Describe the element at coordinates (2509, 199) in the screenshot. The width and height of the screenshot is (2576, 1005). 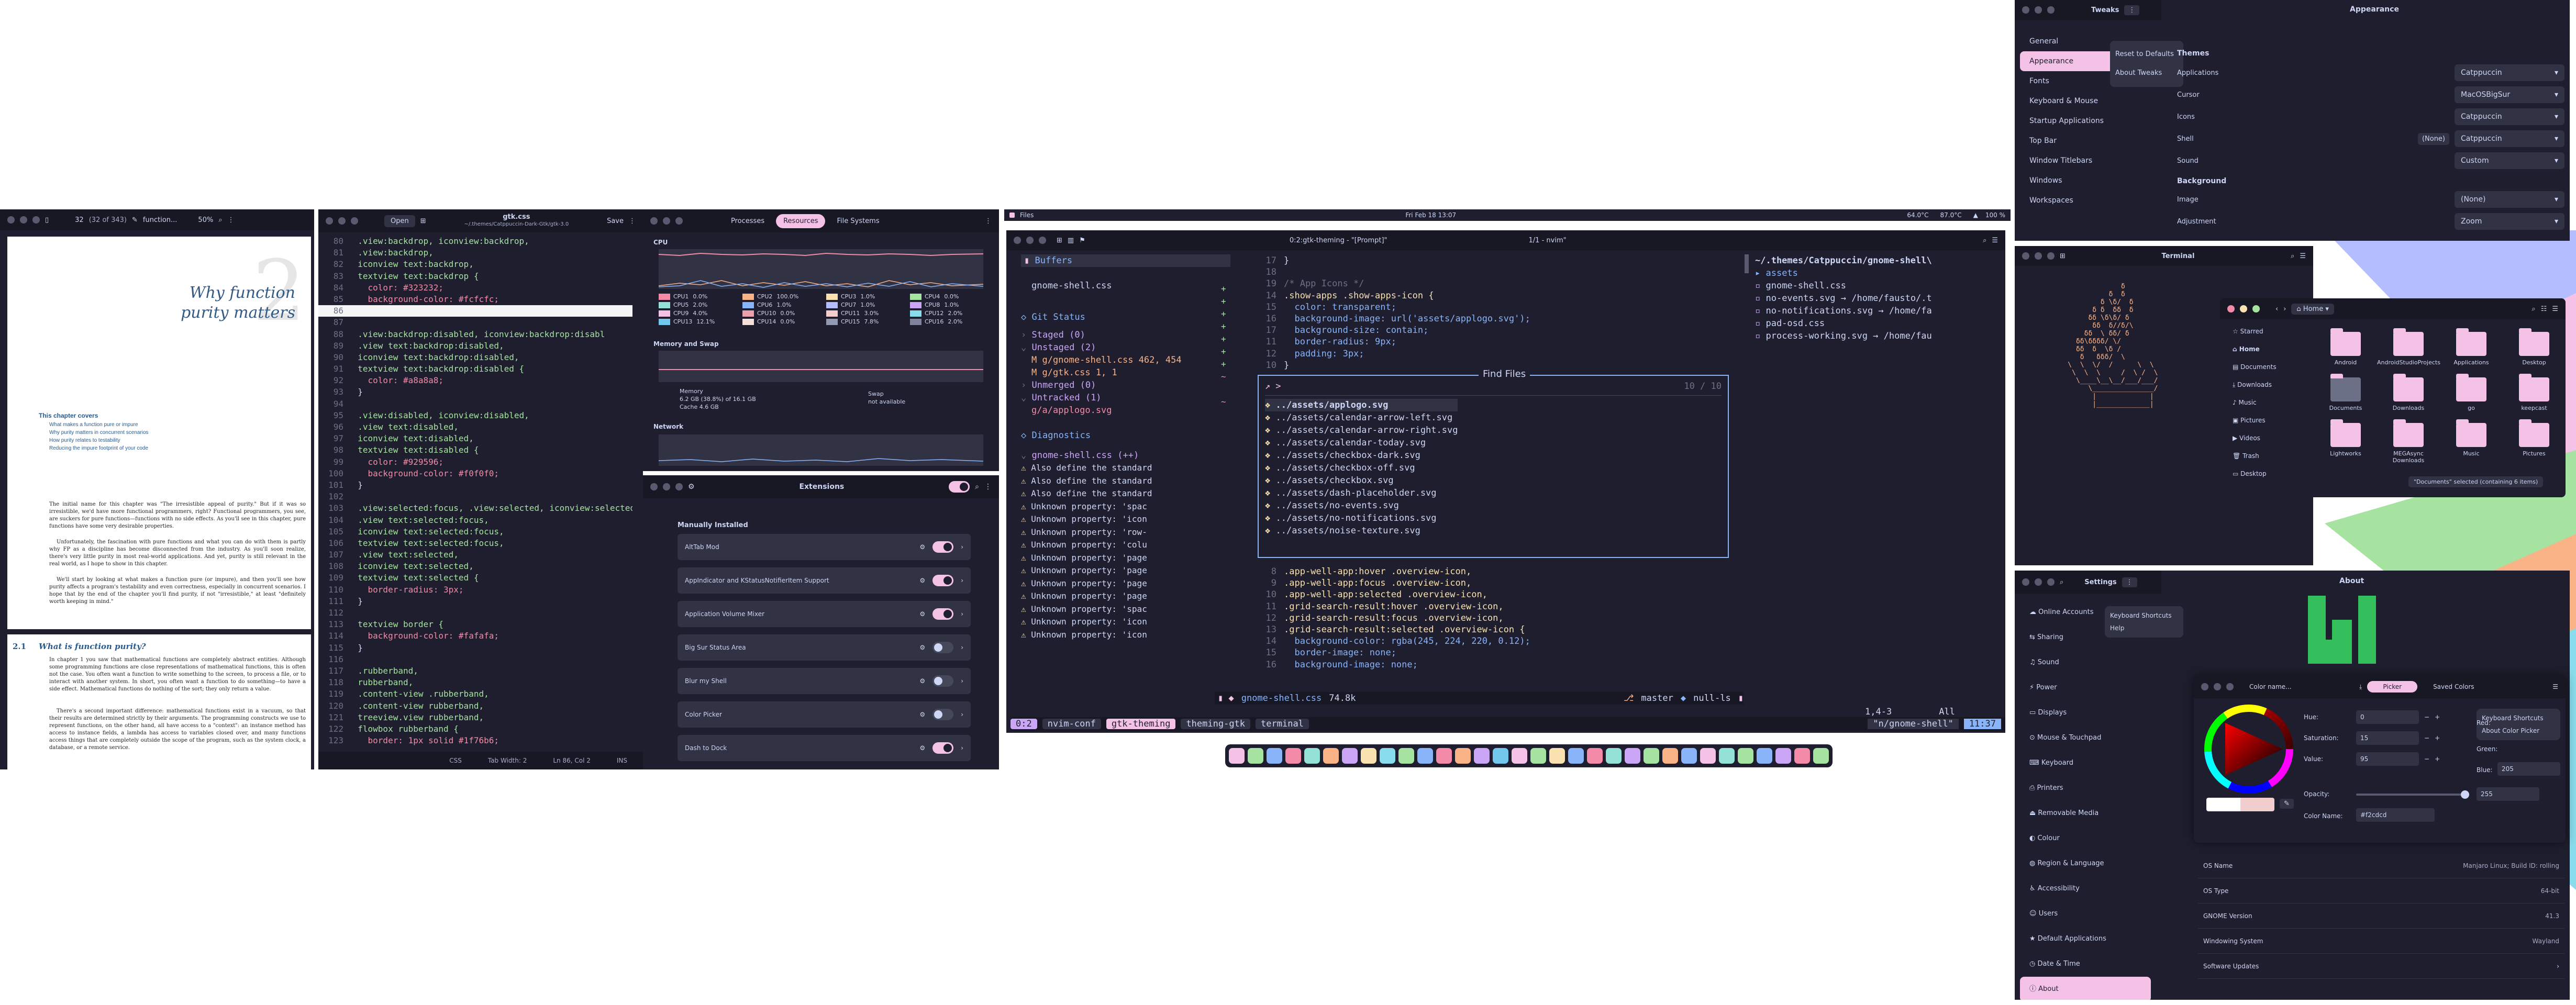
I see `setting-dropdown: (None) ▾` at that location.